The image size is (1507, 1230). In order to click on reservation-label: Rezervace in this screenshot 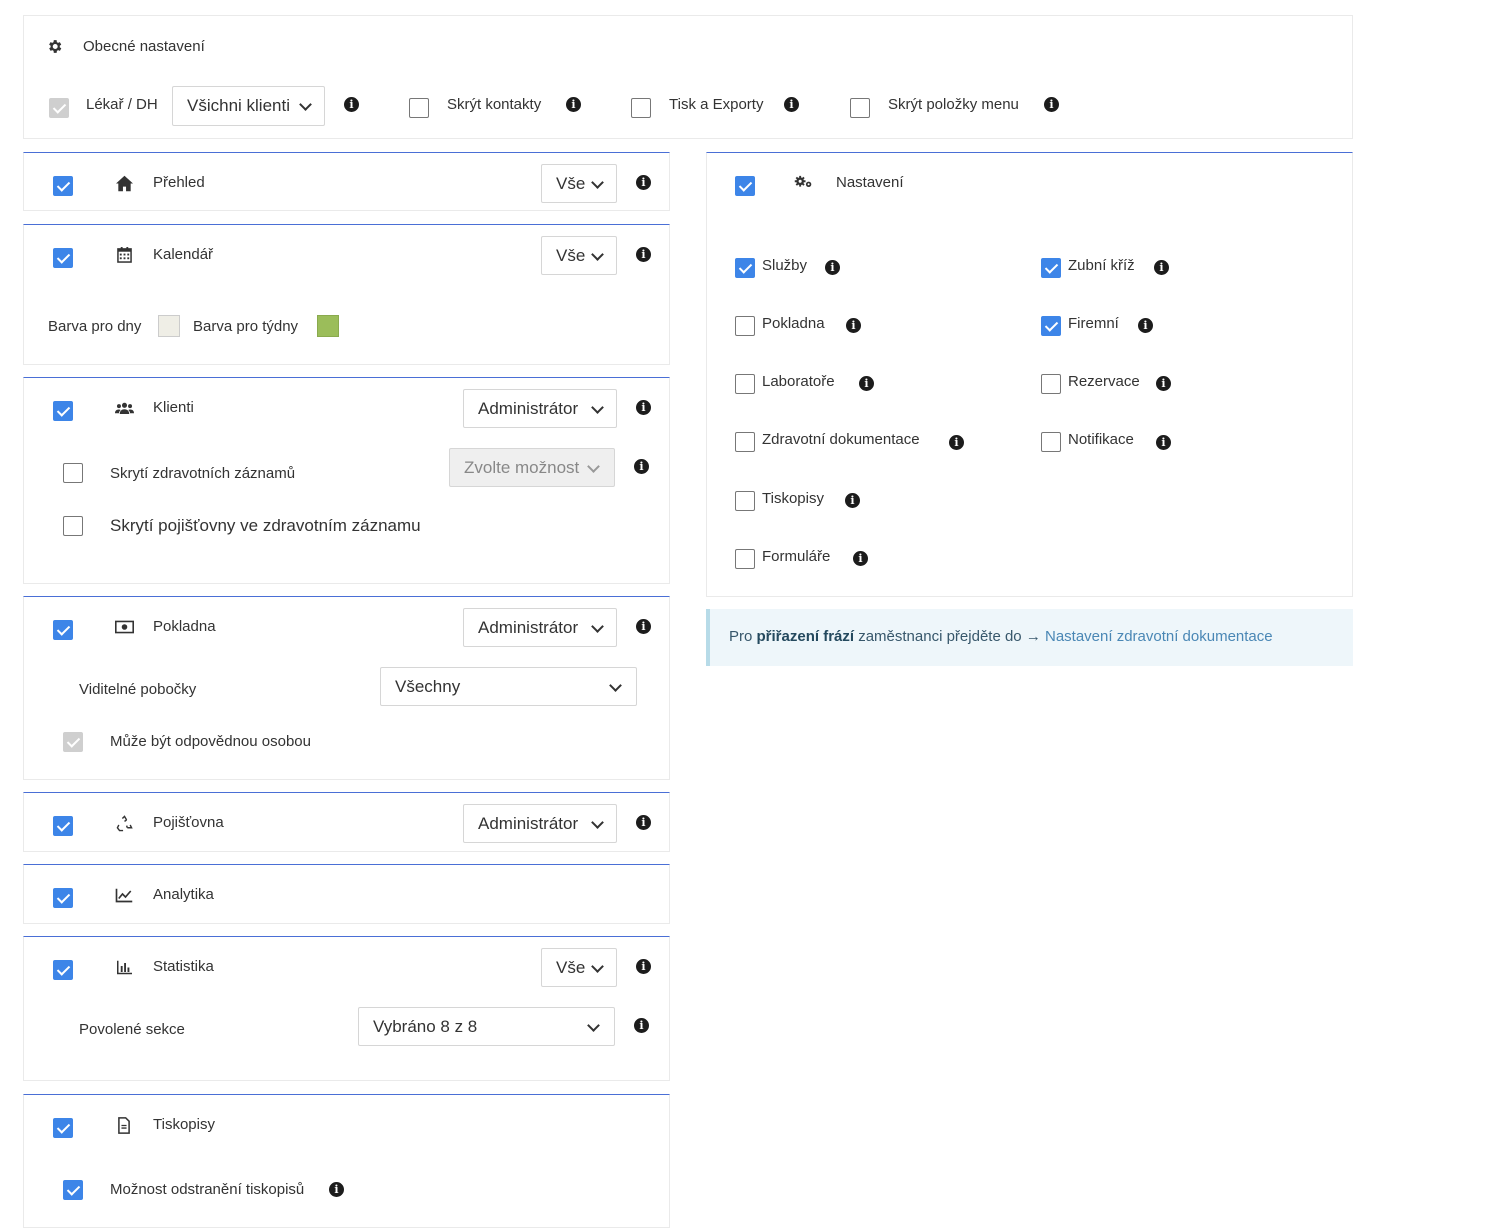, I will do `click(1104, 381)`.